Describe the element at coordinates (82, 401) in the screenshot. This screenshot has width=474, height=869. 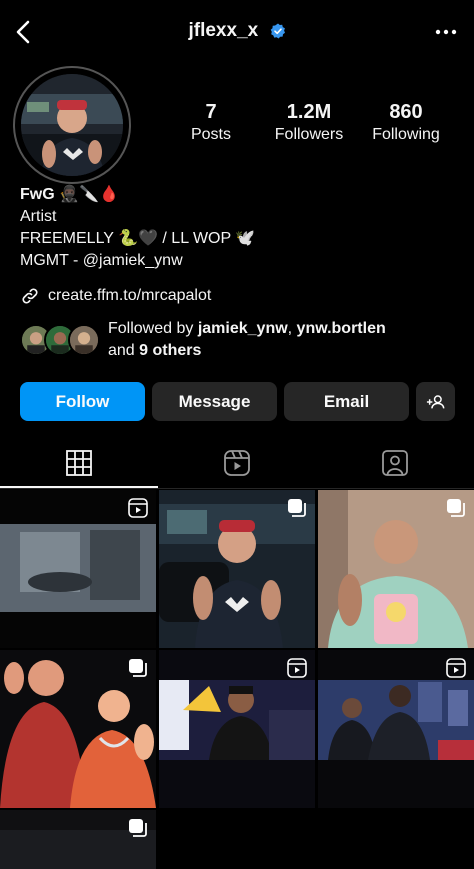
I see `follow-button: Follow` at that location.